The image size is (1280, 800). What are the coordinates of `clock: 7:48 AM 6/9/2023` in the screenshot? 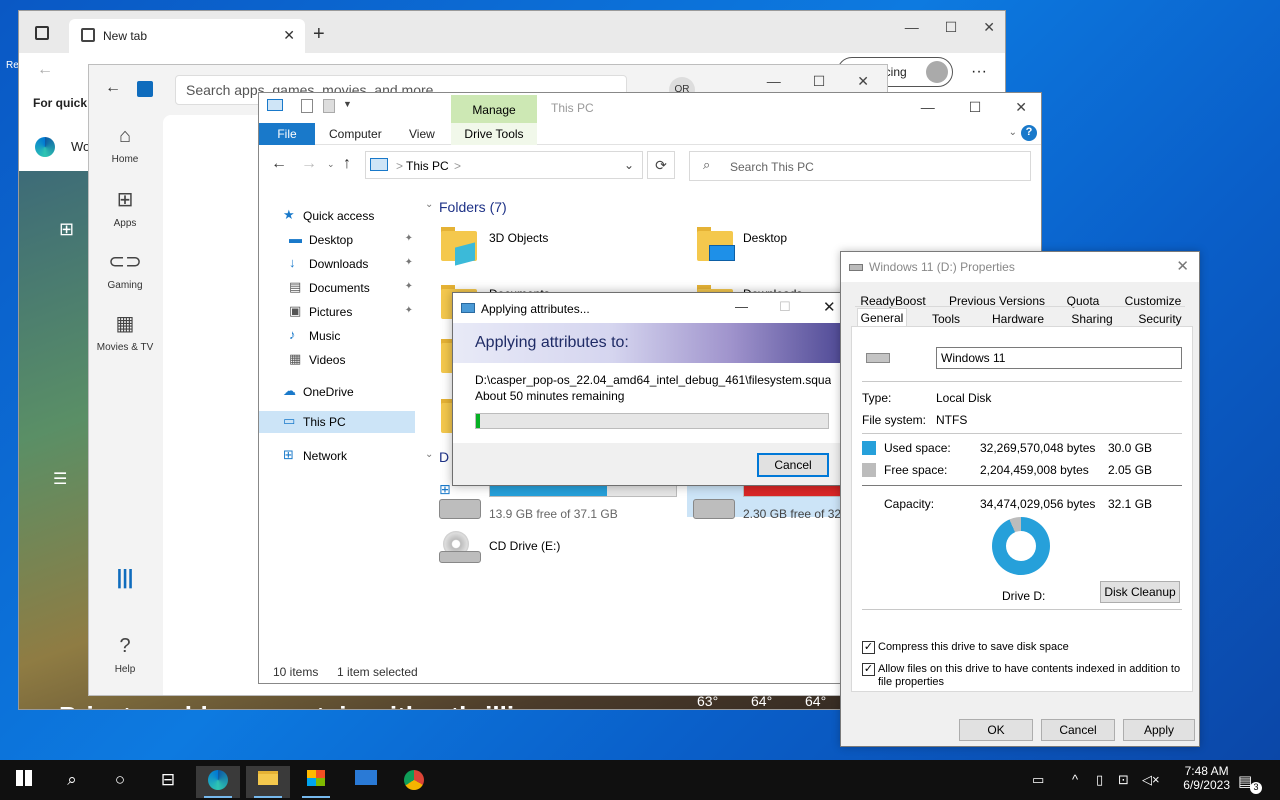 It's located at (1206, 778).